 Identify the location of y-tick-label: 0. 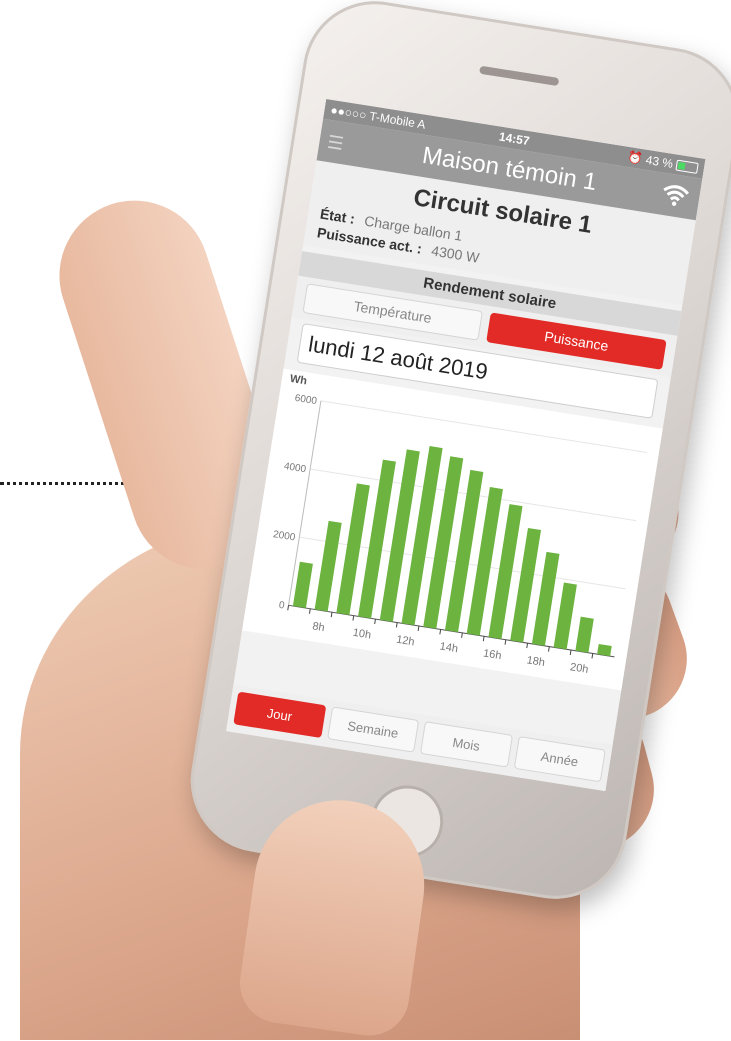
(282, 606).